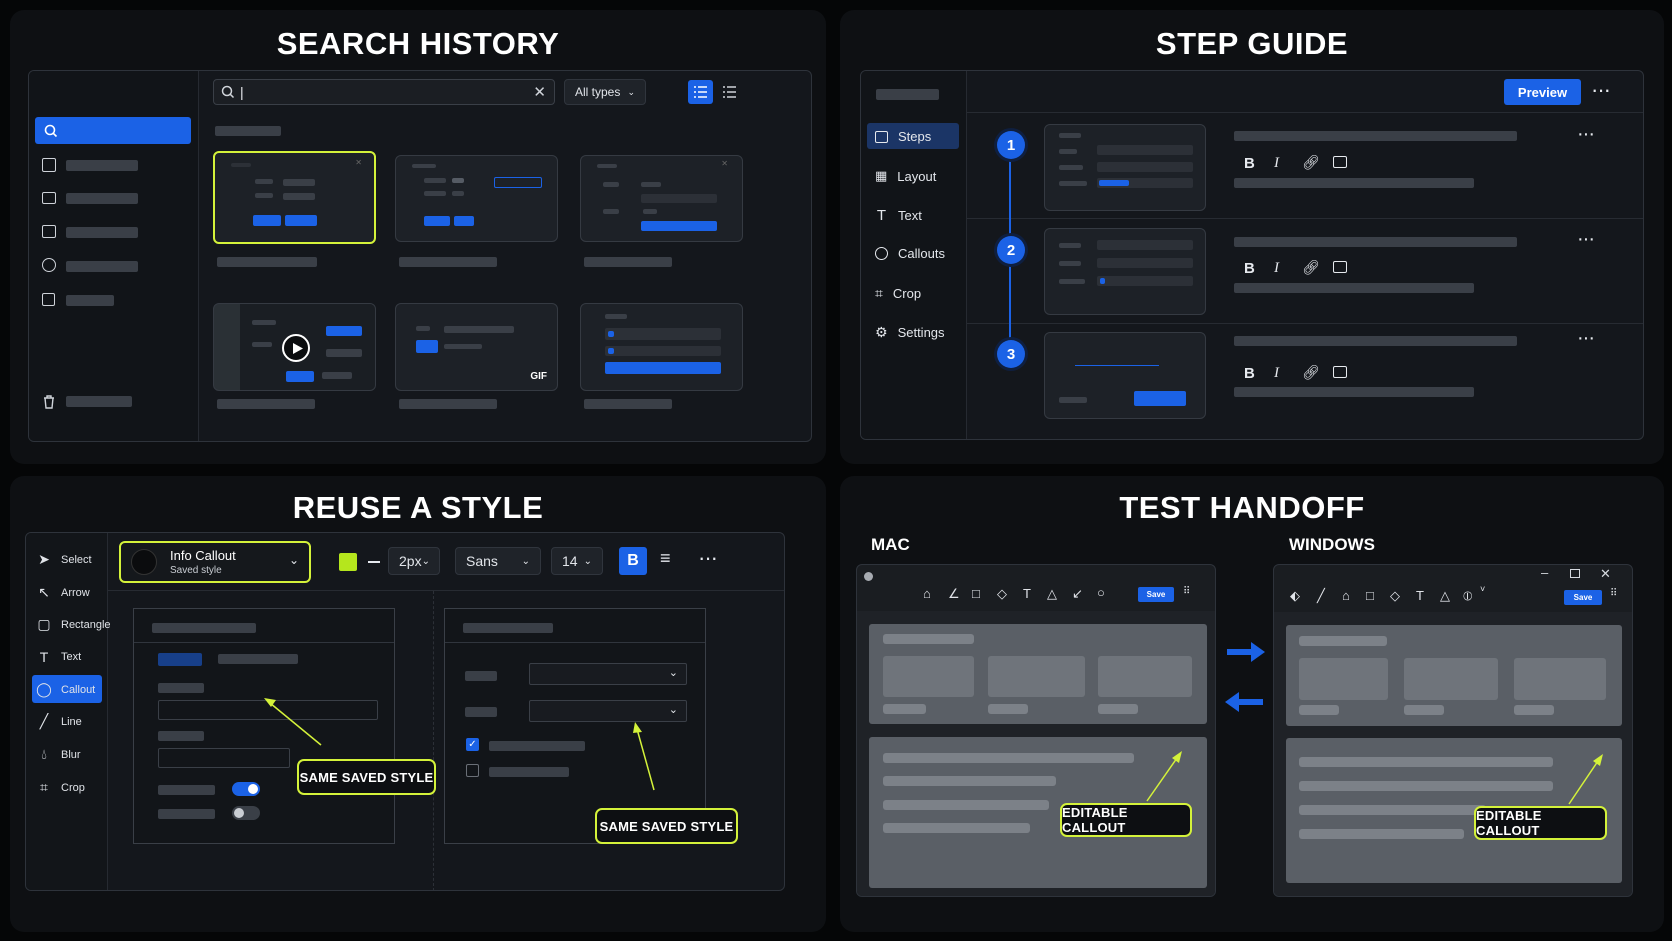  I want to click on text-icon: T, so click(881, 215).